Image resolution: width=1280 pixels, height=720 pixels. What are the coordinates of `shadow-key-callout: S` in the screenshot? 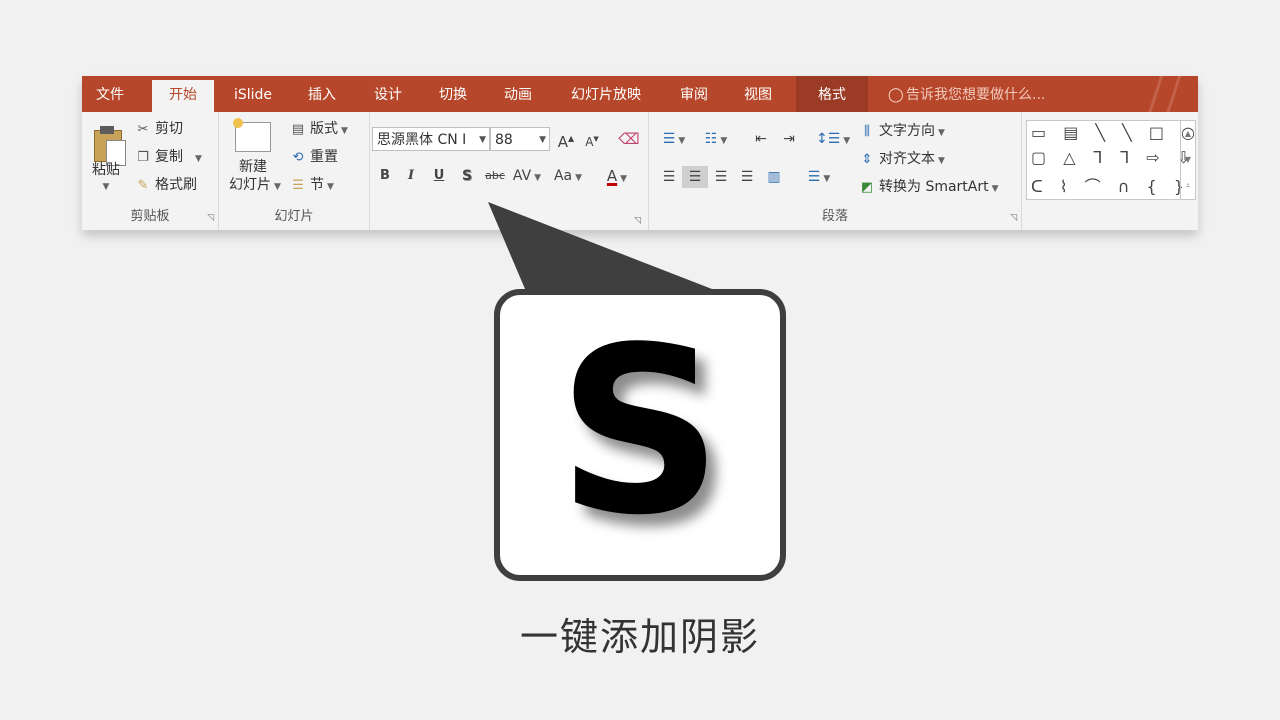 It's located at (640, 435).